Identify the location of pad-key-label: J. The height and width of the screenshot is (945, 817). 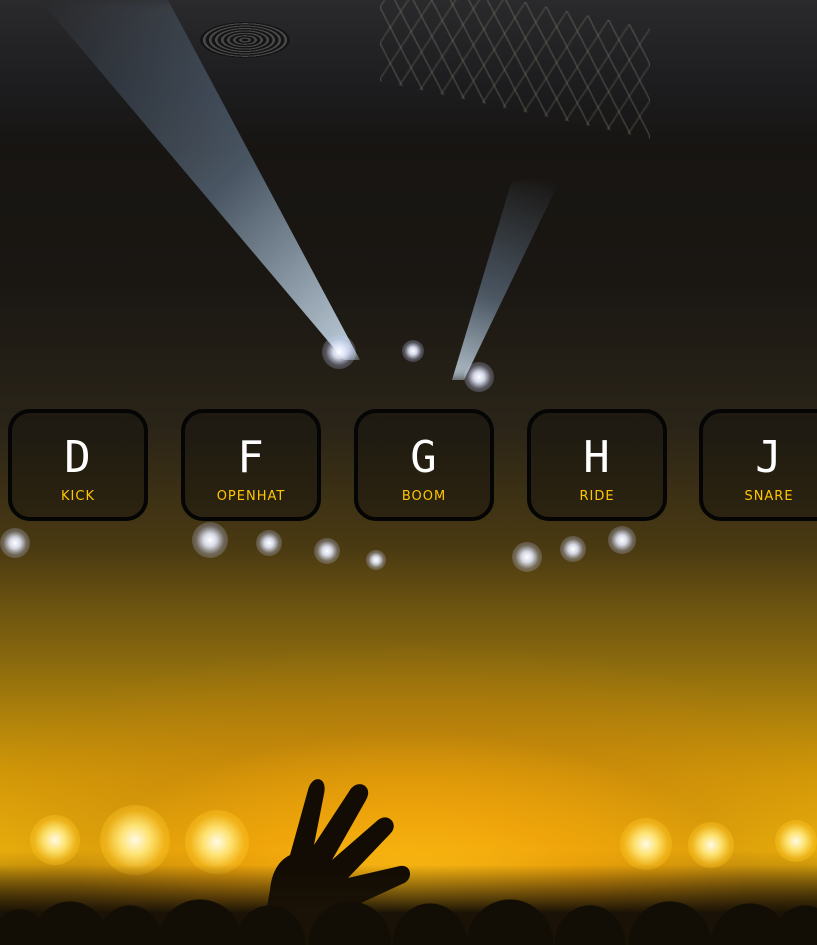
(769, 457).